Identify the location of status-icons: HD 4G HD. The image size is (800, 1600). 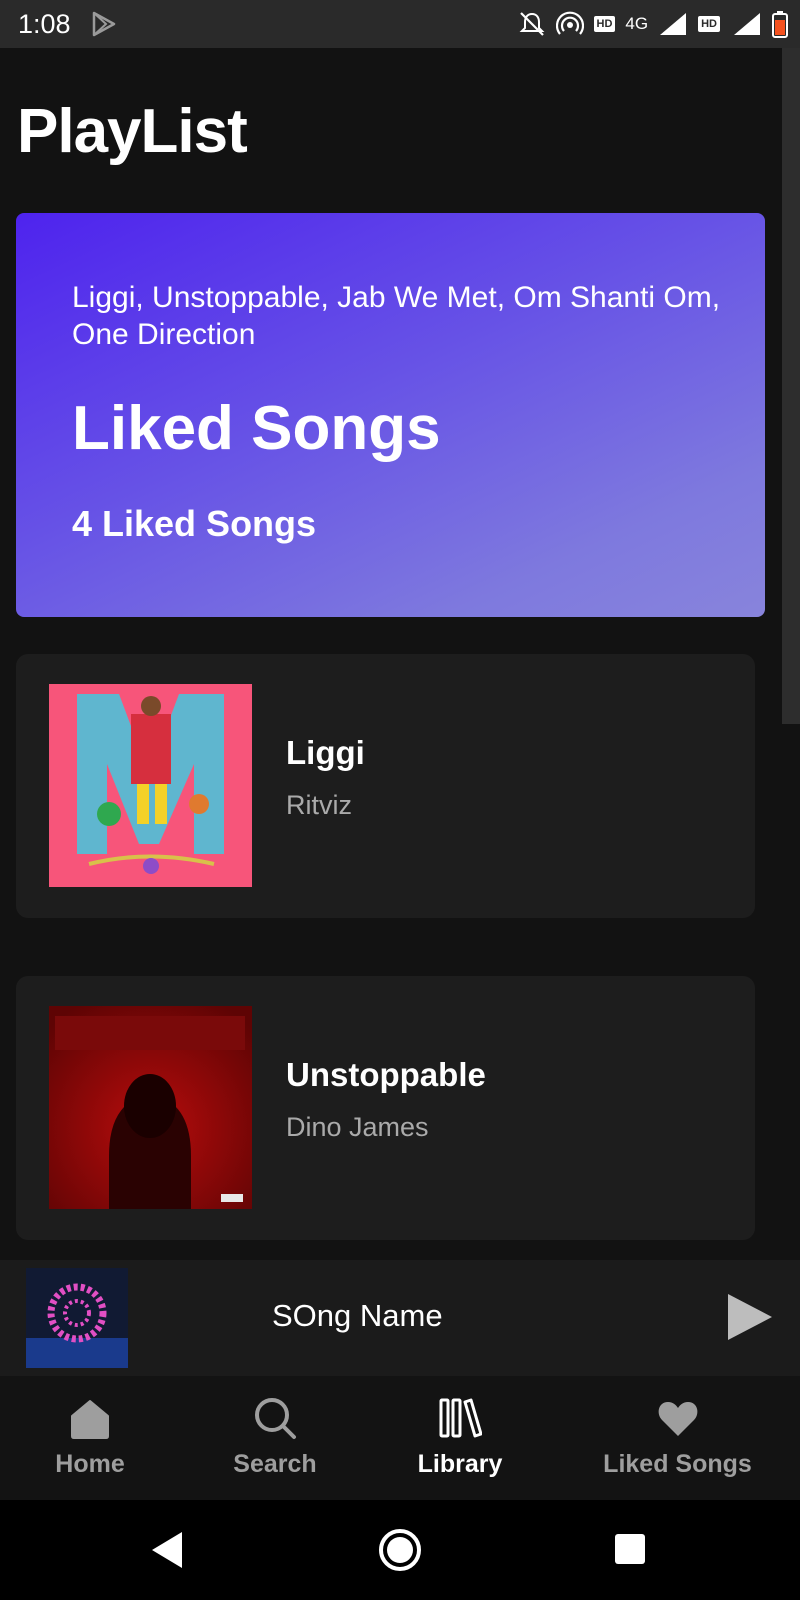
(653, 24).